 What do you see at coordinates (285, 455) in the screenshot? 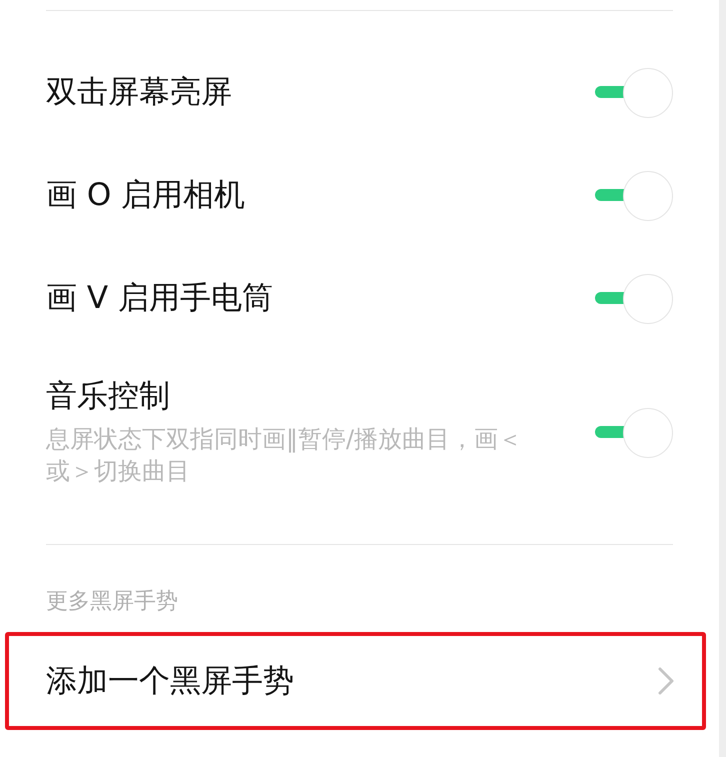
I see `setting-description: 息屏状态下双指同时画‖暂停/播放曲目，画＜或＞切换曲目` at bounding box center [285, 455].